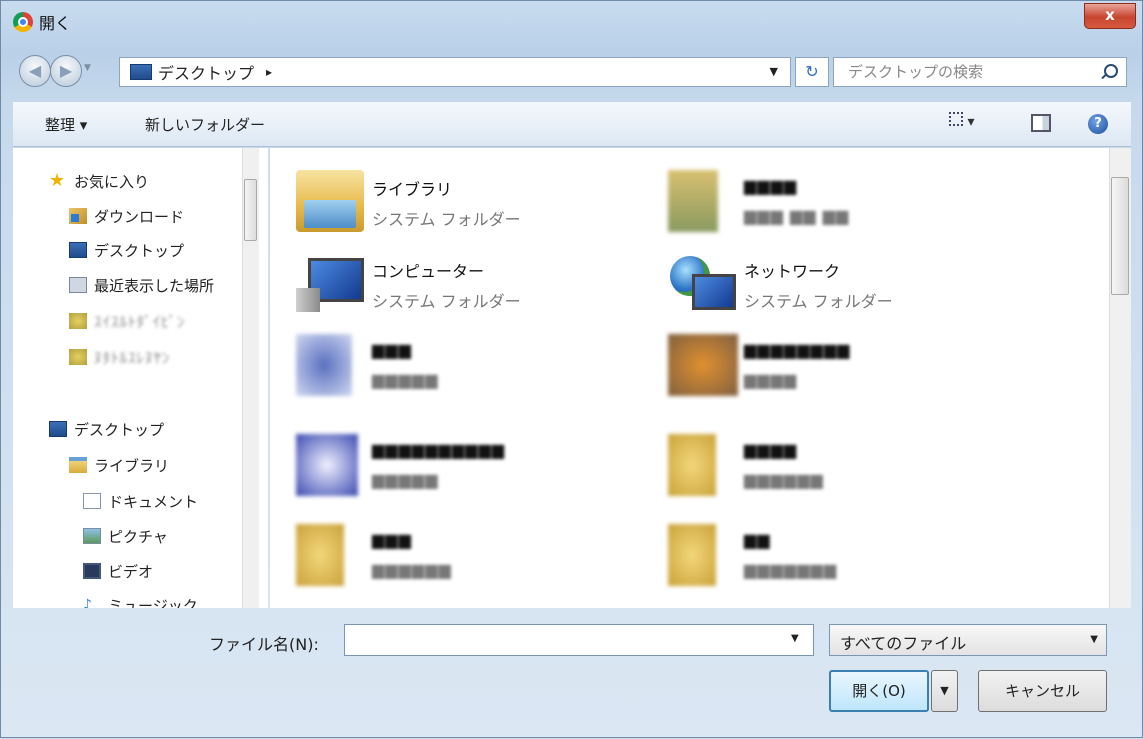  Describe the element at coordinates (956, 119) in the screenshot. I see `view-options-icon` at that location.